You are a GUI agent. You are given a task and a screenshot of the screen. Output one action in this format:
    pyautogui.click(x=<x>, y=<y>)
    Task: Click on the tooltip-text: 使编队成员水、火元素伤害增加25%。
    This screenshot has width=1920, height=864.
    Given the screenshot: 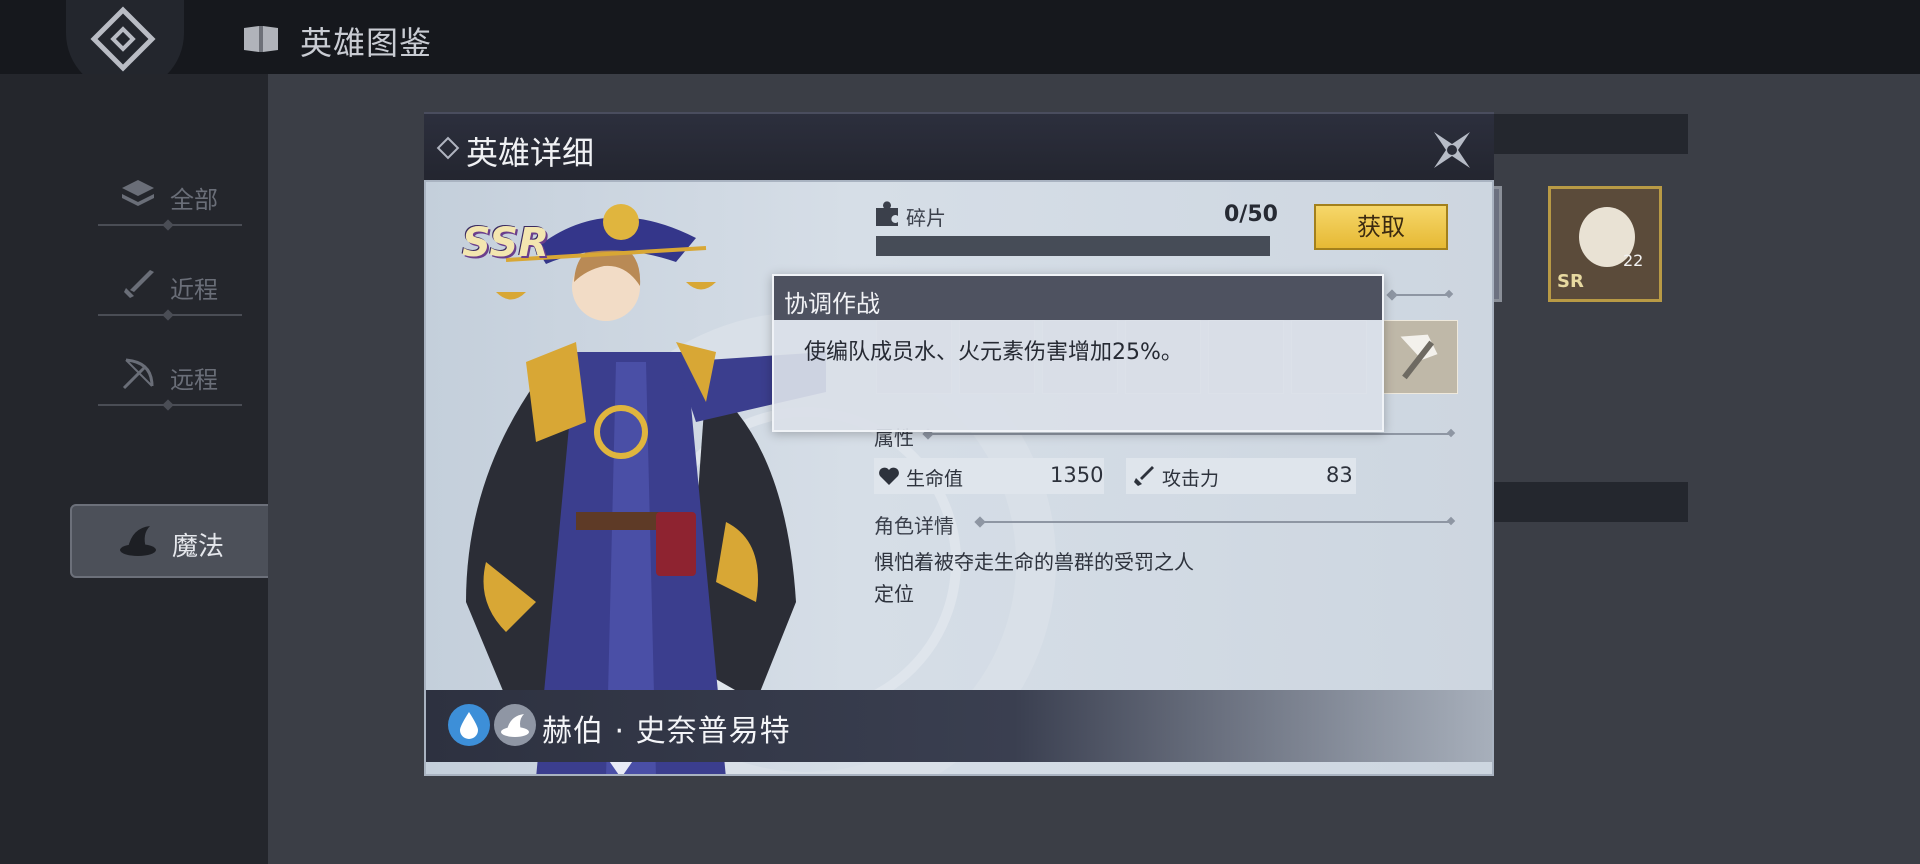 What is the action you would take?
    pyautogui.click(x=993, y=352)
    